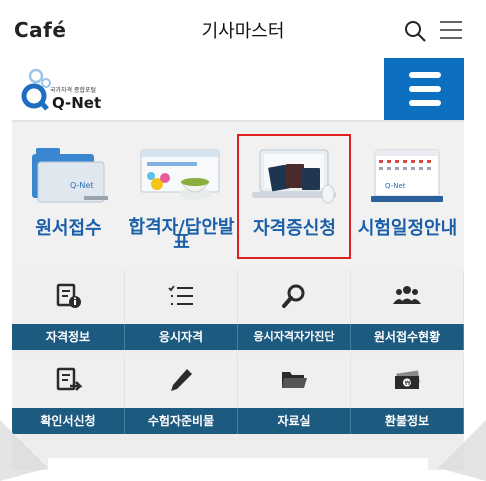 The width and height of the screenshot is (486, 481). Describe the element at coordinates (294, 196) in the screenshot. I see `highlight-box` at that location.